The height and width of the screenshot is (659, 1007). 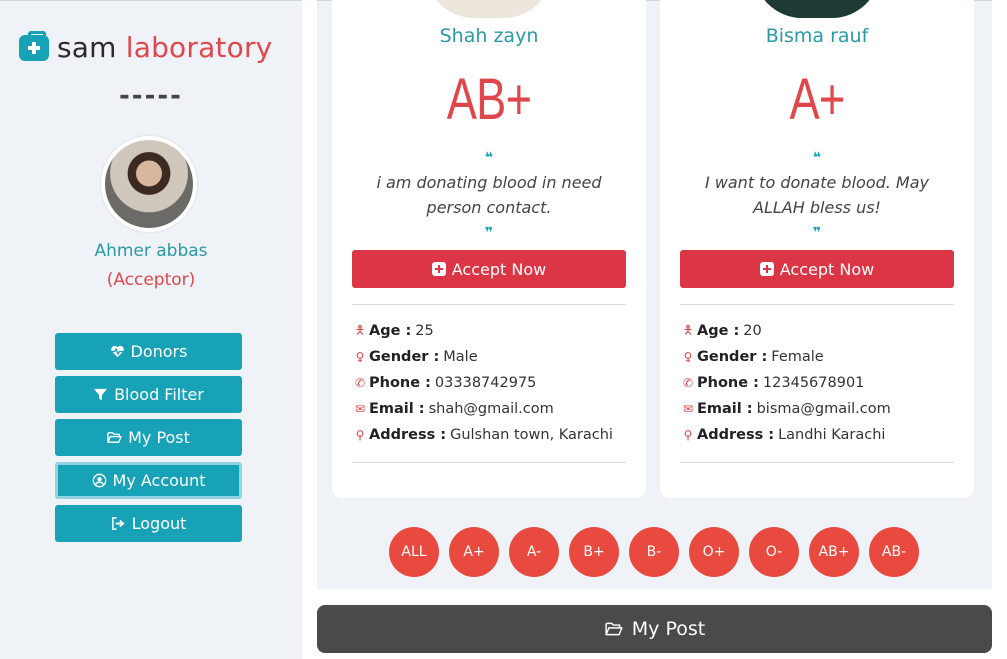 I want to click on filter-o-pos-button: O+, so click(x=714, y=552).